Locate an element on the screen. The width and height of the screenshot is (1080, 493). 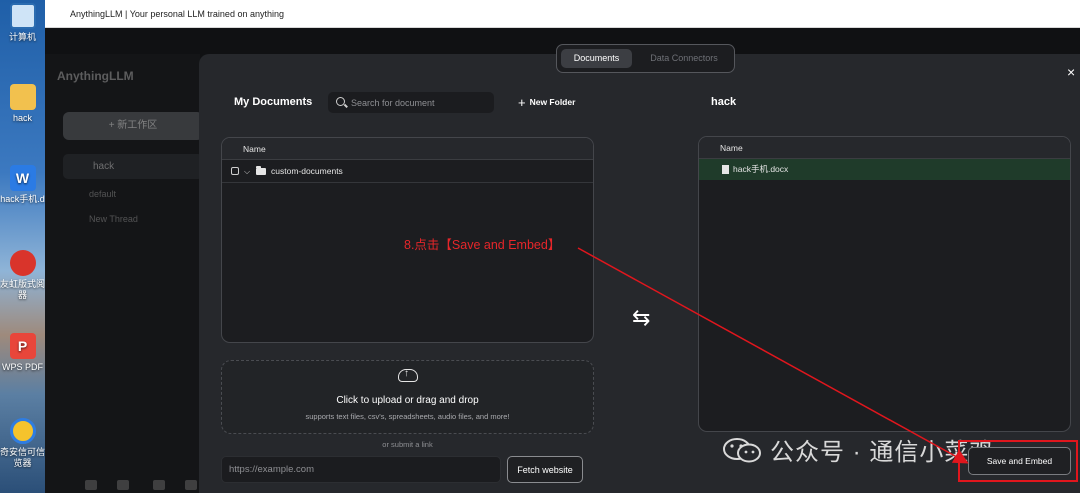
desktop-icon-wps-pdf: P WPS PDF is located at coordinates (22, 353).